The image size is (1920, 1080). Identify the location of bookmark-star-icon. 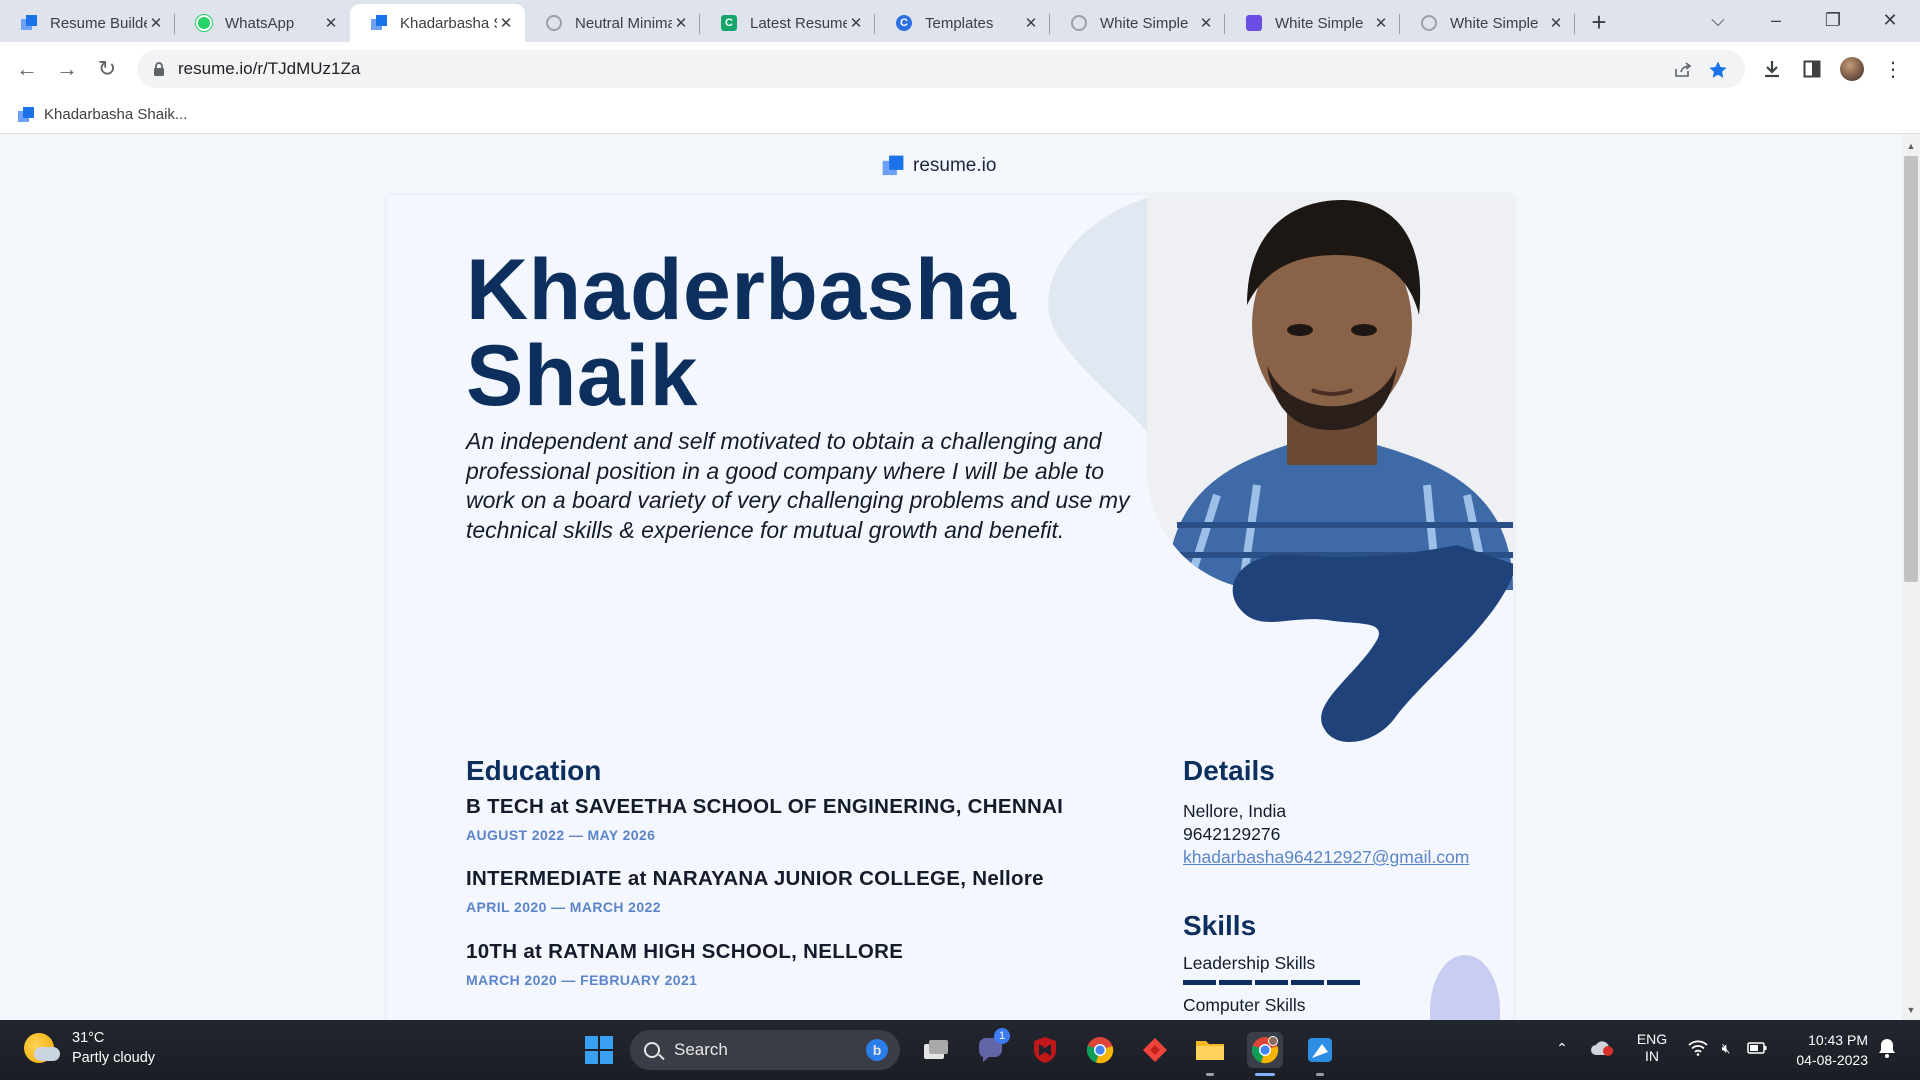
(1718, 70).